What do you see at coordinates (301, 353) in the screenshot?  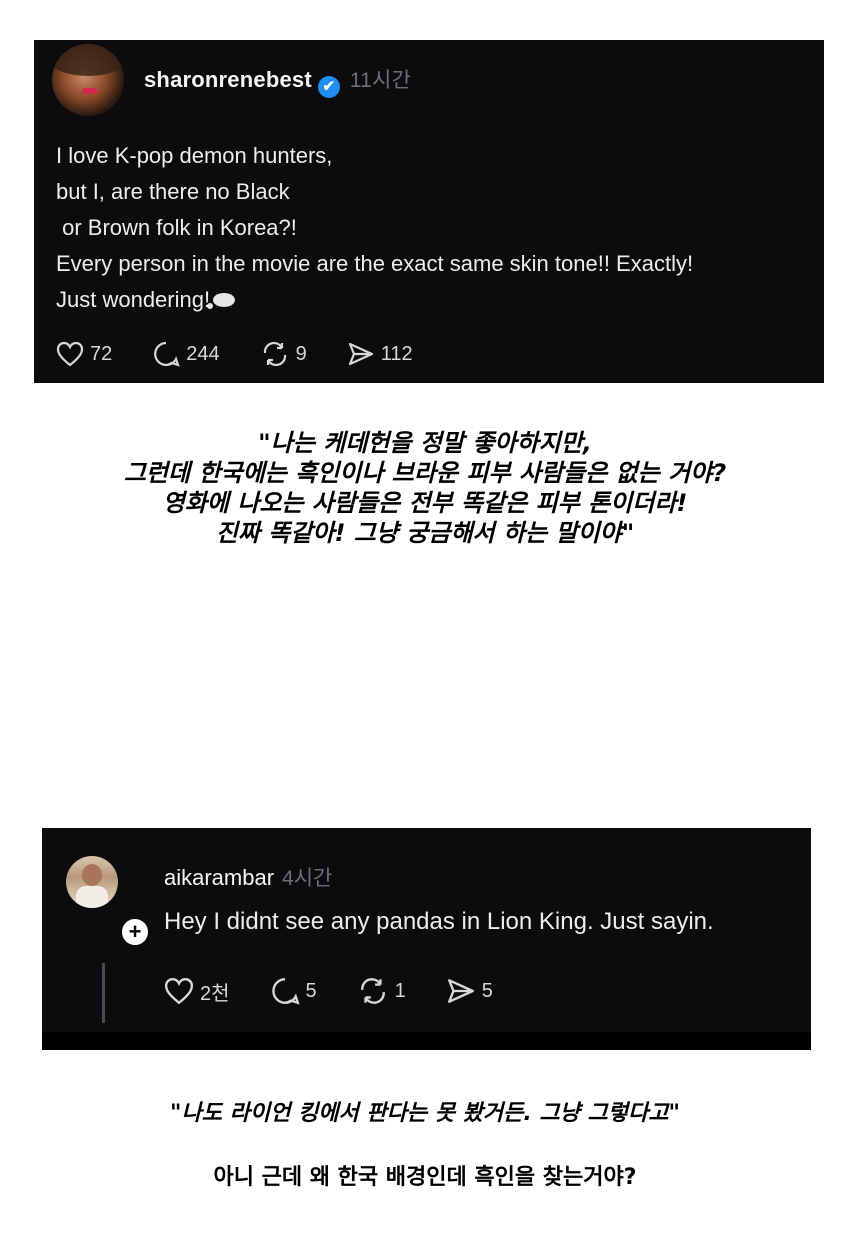 I see `repost-count: 9` at bounding box center [301, 353].